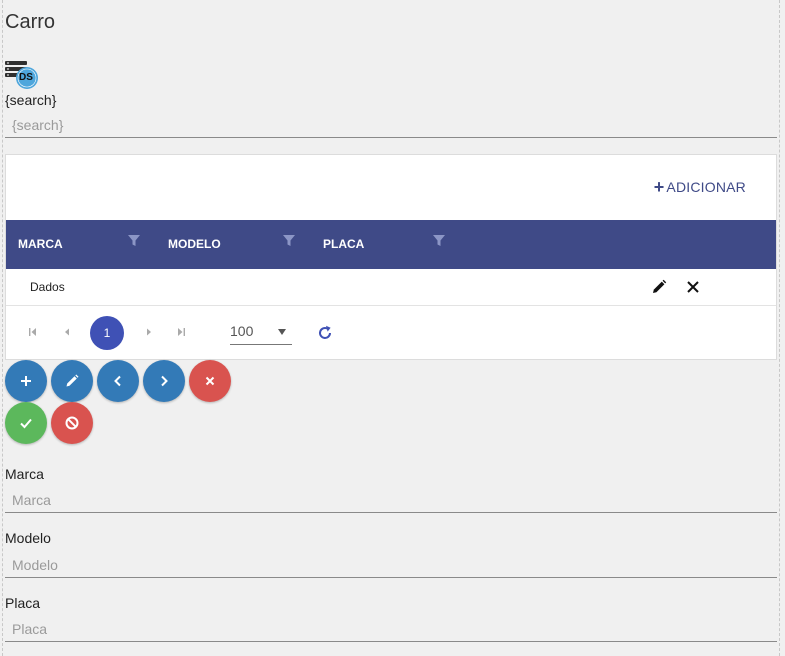  What do you see at coordinates (693, 287) in the screenshot?
I see `delete-row-icon` at bounding box center [693, 287].